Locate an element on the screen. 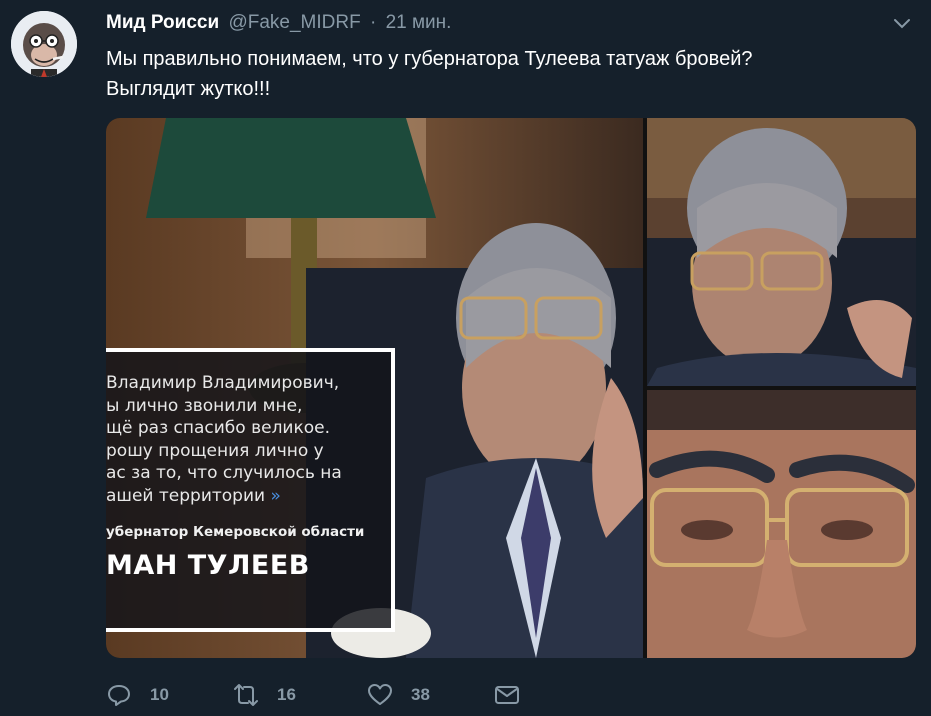 The height and width of the screenshot is (716, 931). chimp-cartoon-avatar-icon is located at coordinates (44, 44).